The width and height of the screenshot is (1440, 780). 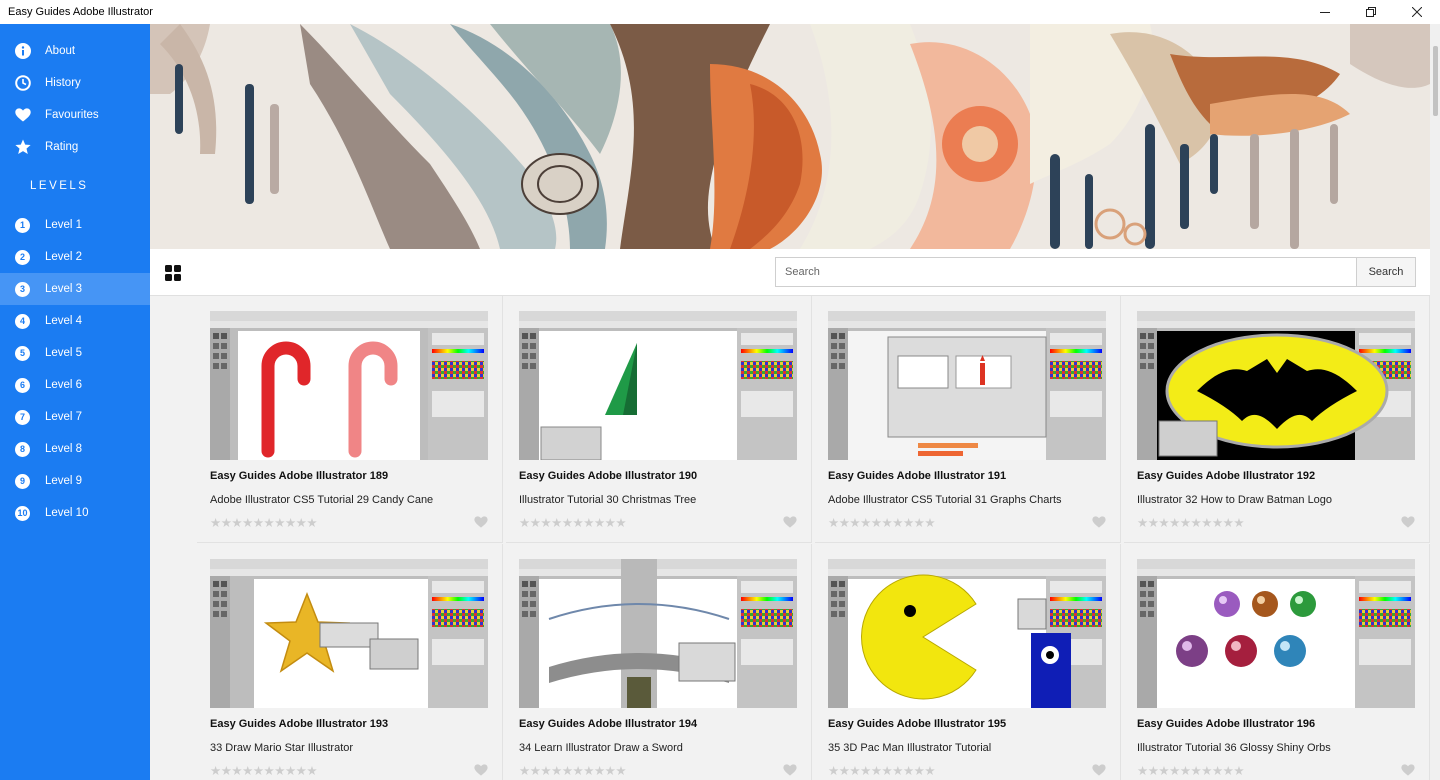 What do you see at coordinates (64, 385) in the screenshot?
I see `level-label: Level 6` at bounding box center [64, 385].